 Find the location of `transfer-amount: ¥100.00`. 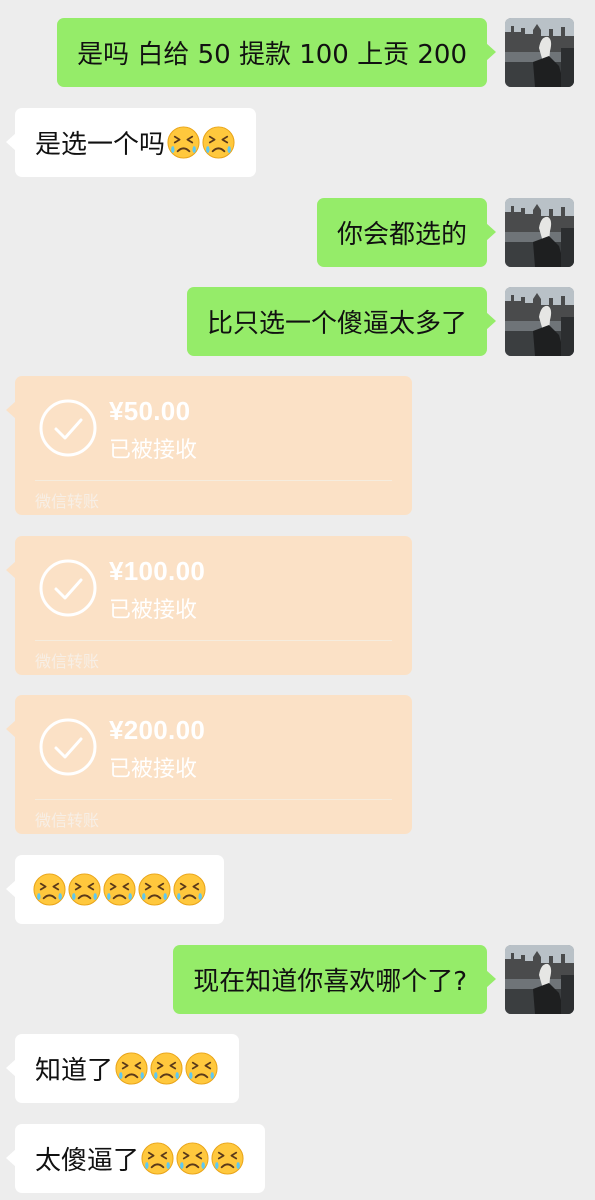

transfer-amount: ¥100.00 is located at coordinates (157, 571).